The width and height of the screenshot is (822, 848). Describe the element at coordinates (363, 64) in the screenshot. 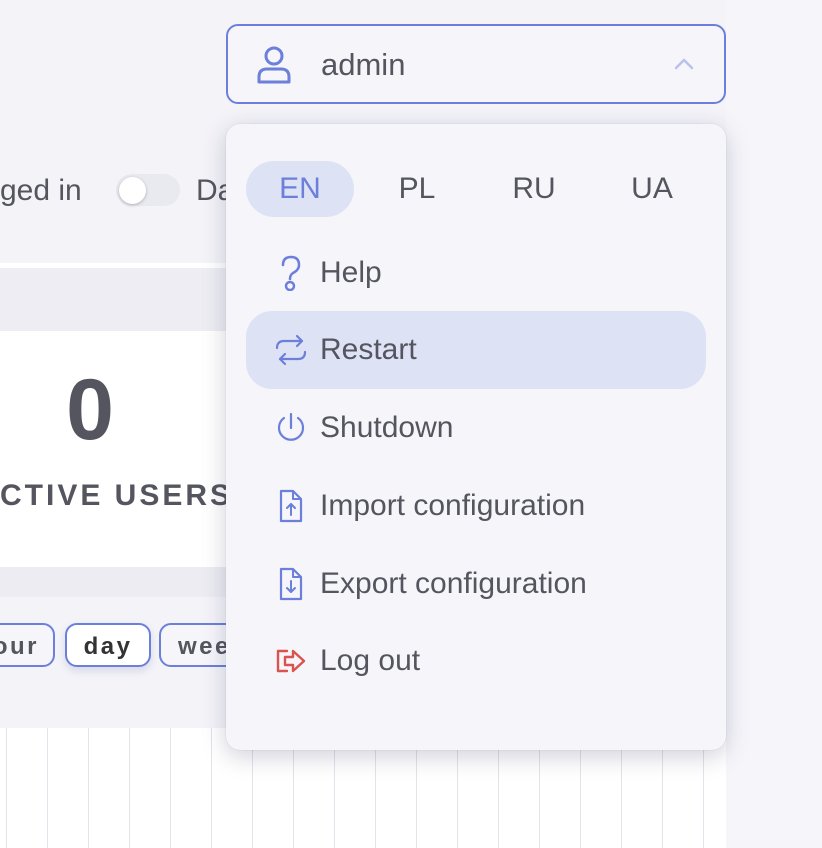

I see `username-label: admin` at that location.